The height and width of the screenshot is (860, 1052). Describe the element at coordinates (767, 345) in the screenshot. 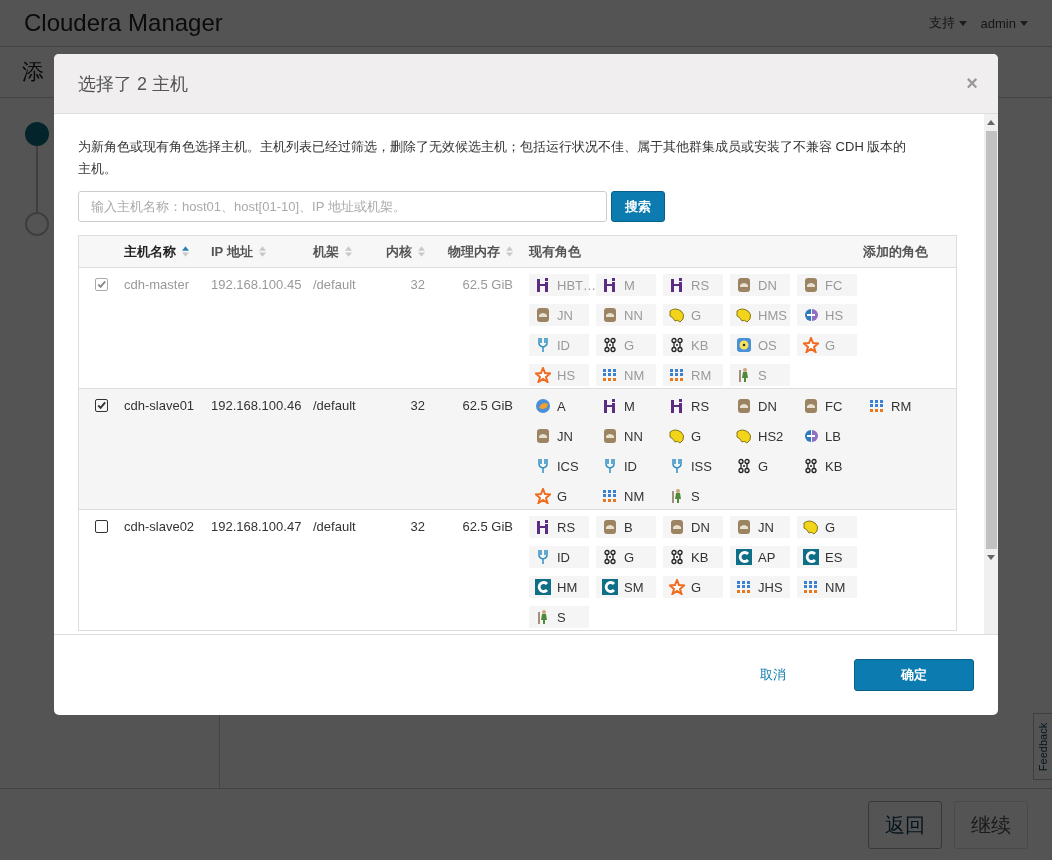

I see `role-label: OS` at that location.